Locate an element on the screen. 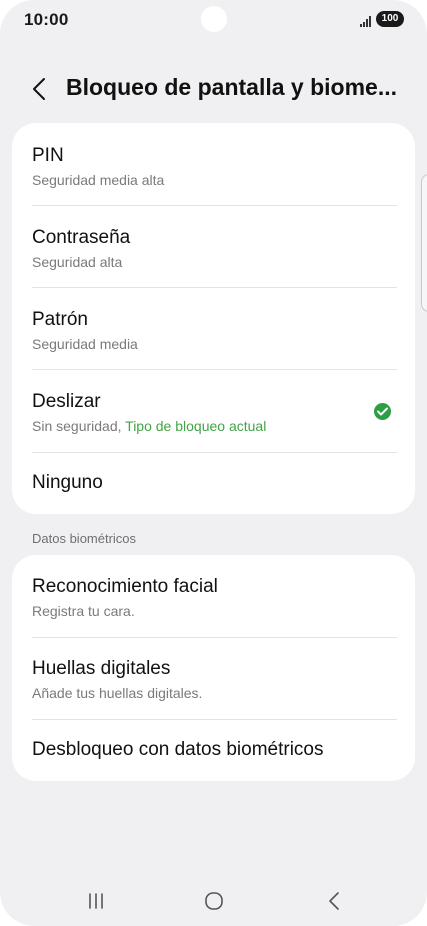 The width and height of the screenshot is (427, 926). lock-option-pattern: Patrón Seguridad media is located at coordinates (213, 331).